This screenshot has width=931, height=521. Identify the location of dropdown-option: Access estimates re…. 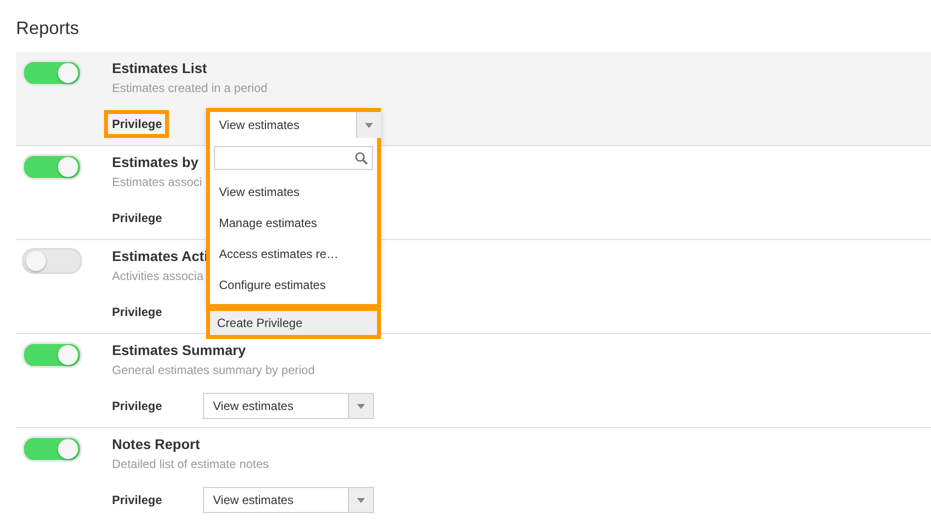
(293, 253).